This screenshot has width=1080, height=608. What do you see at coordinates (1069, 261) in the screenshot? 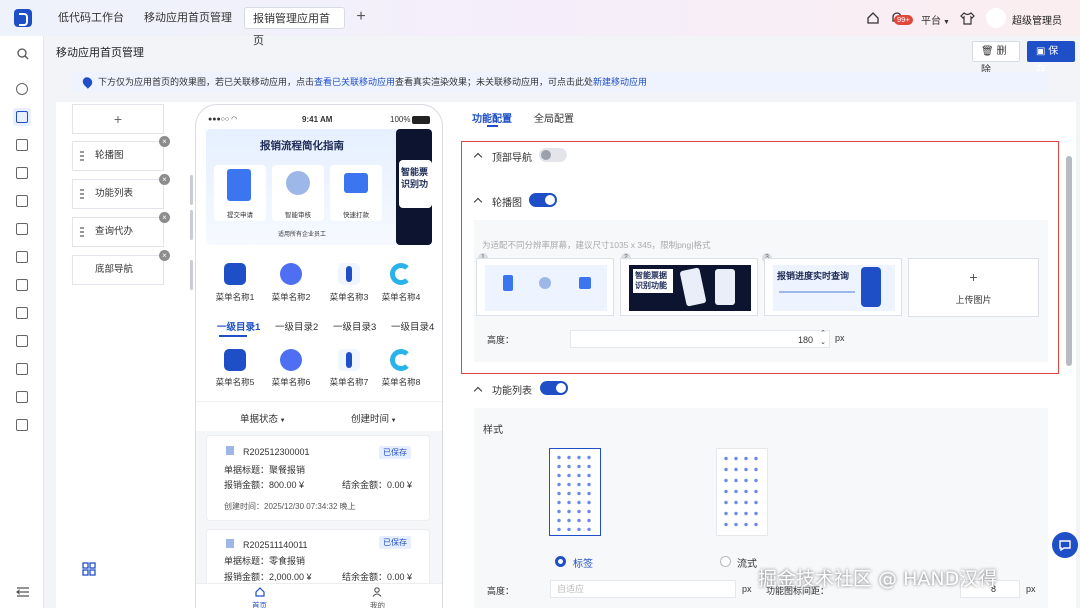
I see `config-scrollbar` at bounding box center [1069, 261].